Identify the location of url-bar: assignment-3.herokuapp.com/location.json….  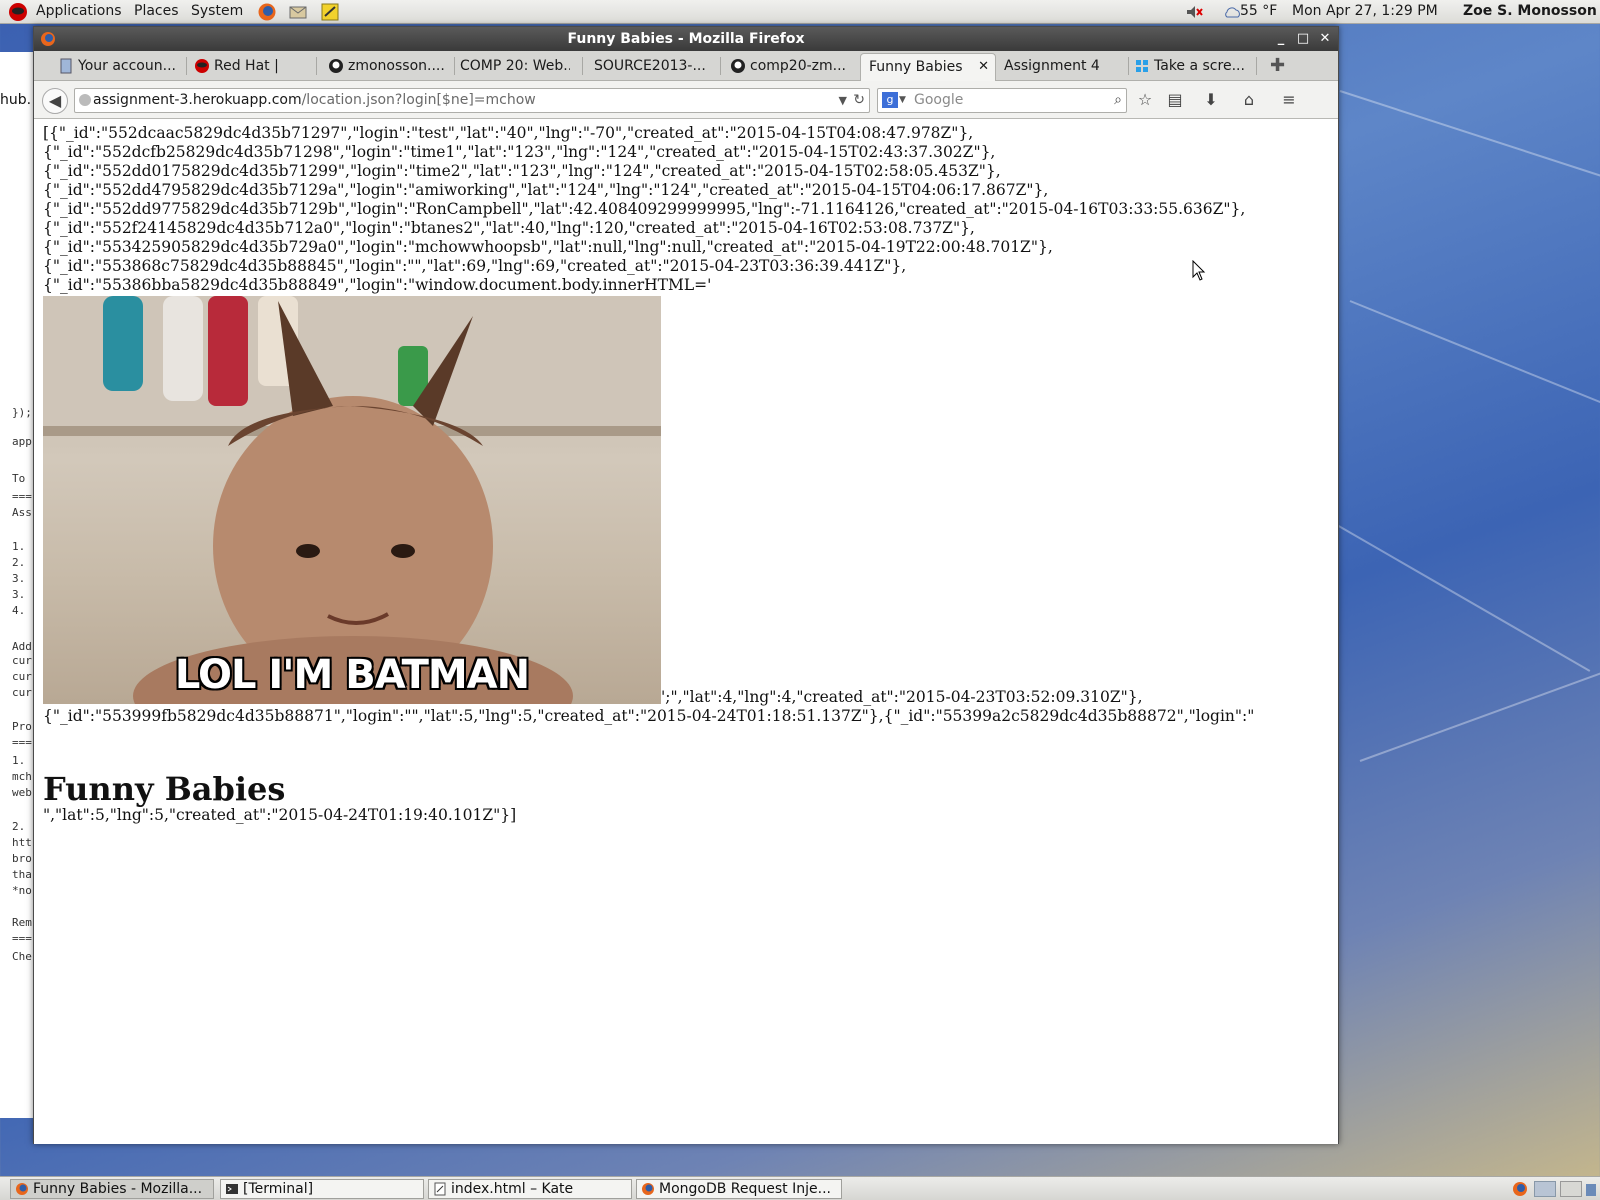
(472, 100).